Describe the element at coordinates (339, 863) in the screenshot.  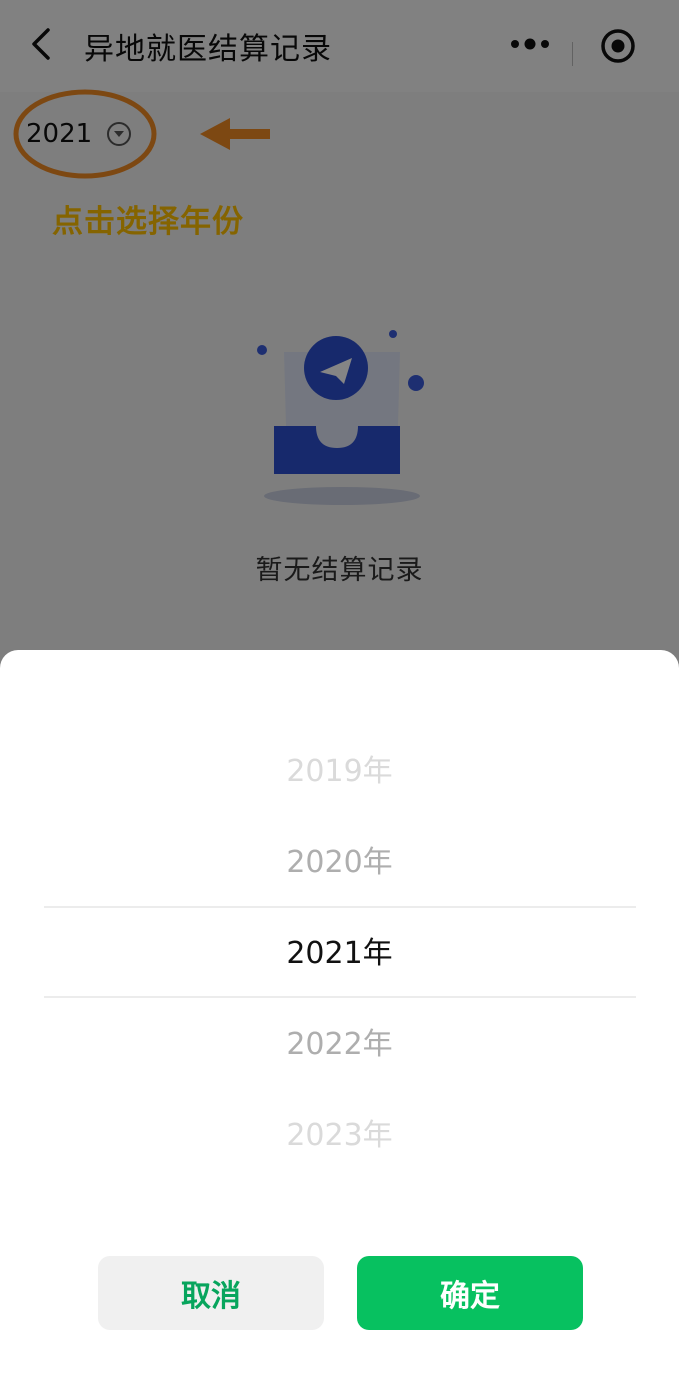
I see `picker-option: 2020年` at that location.